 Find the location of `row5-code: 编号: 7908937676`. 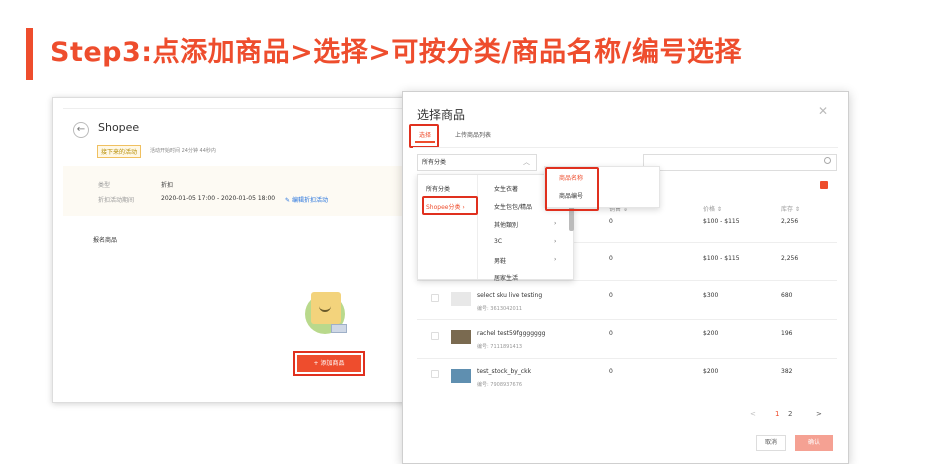

row5-code: 编号: 7908937676 is located at coordinates (500, 385).